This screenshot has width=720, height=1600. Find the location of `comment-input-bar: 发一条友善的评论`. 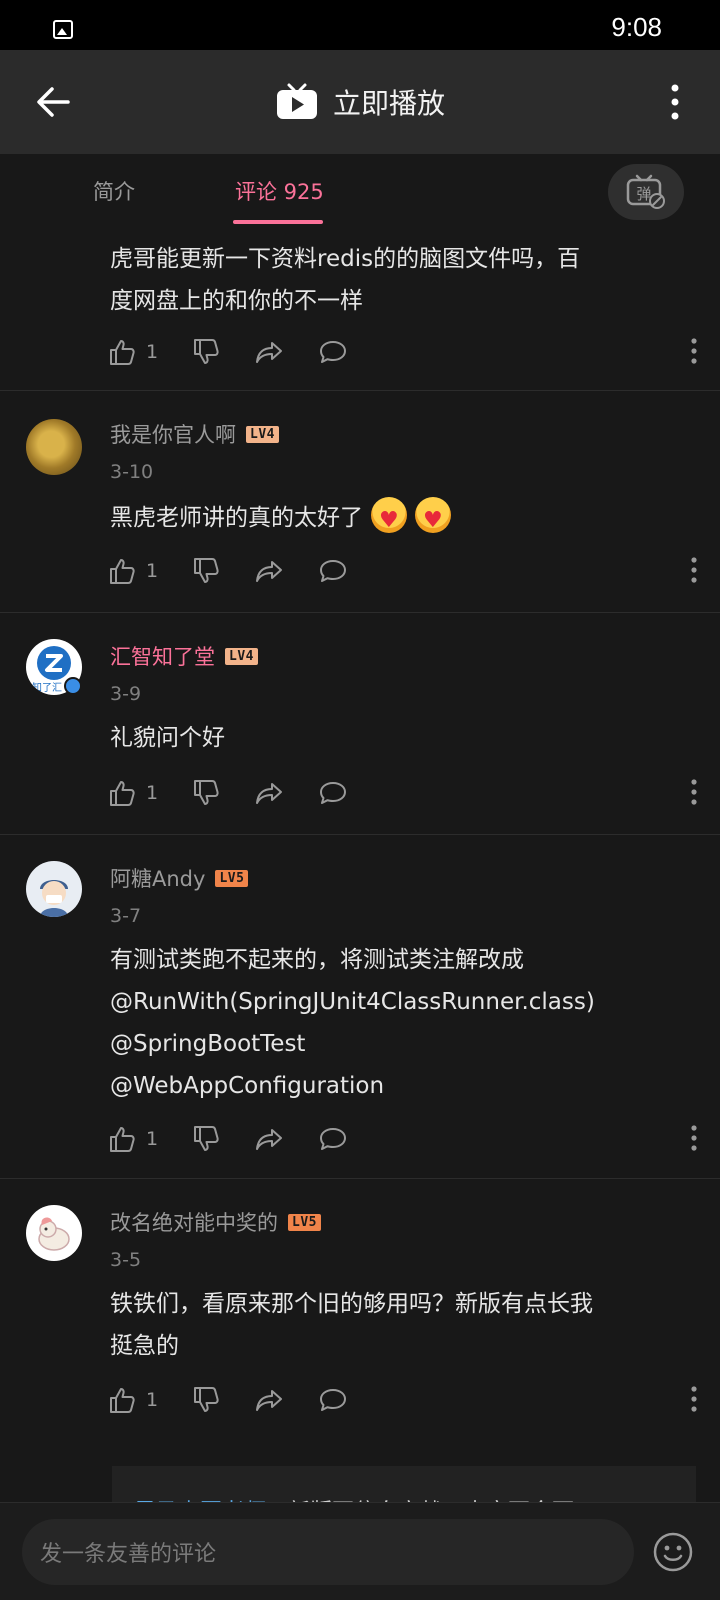

comment-input-bar: 发一条友善的评论 is located at coordinates (360, 1551).